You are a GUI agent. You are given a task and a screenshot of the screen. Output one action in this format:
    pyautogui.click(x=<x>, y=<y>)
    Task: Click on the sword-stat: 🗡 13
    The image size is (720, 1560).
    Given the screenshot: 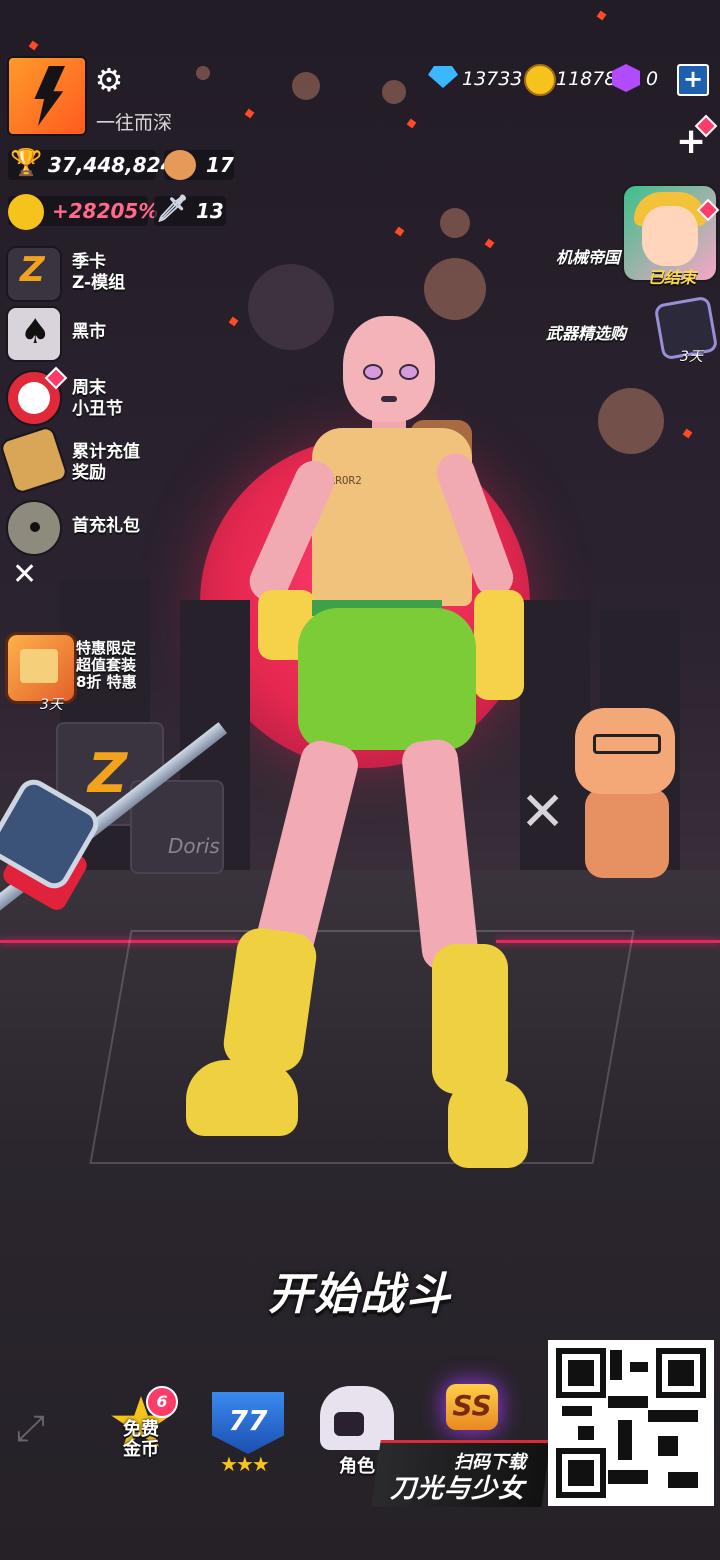 What is the action you would take?
    pyautogui.click(x=190, y=210)
    